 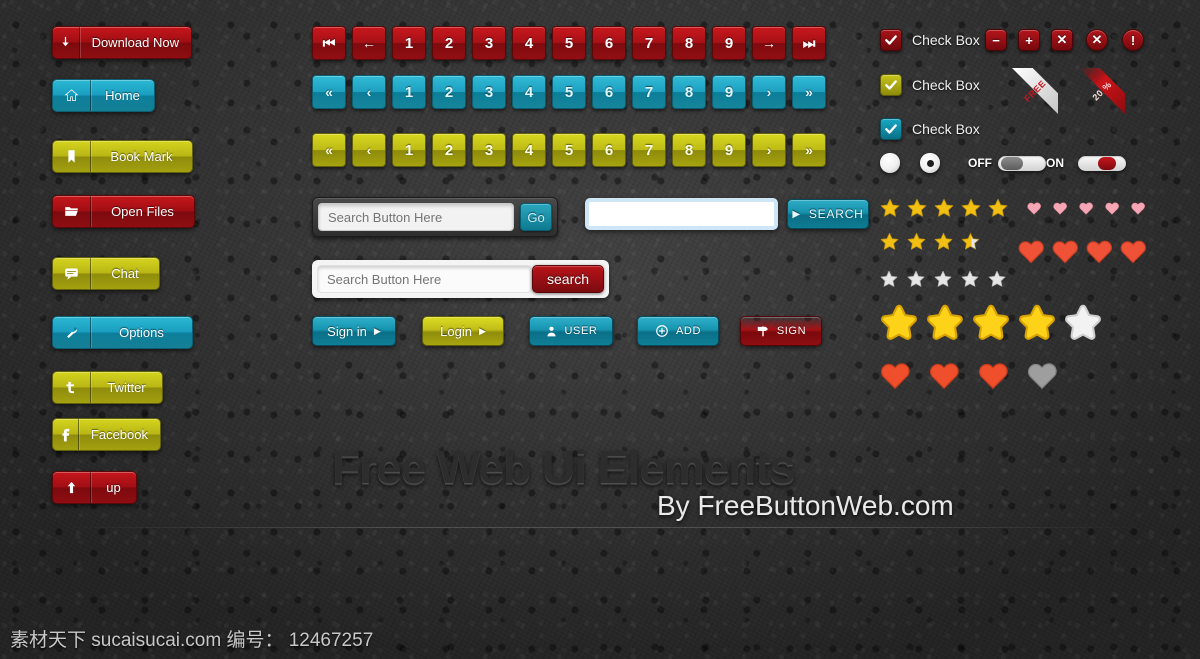 I want to click on pagination-teal-prev-page: ‹, so click(x=369, y=92).